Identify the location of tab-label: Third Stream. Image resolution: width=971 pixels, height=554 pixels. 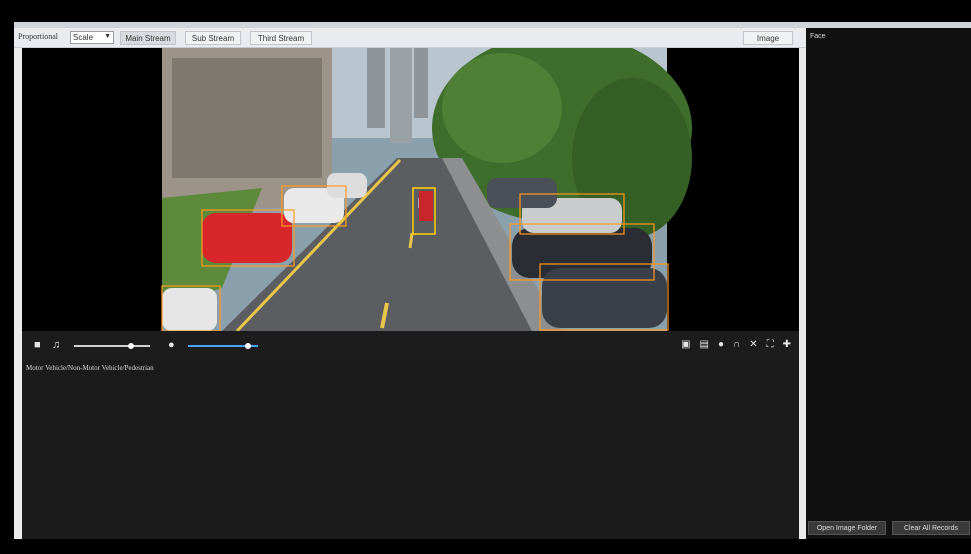
(281, 38).